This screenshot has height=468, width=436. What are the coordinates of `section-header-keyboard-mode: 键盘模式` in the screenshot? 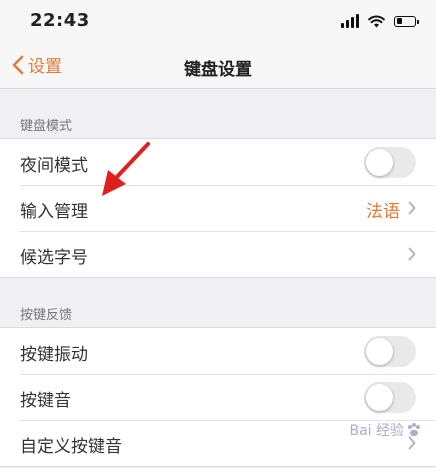 It's located at (46, 126).